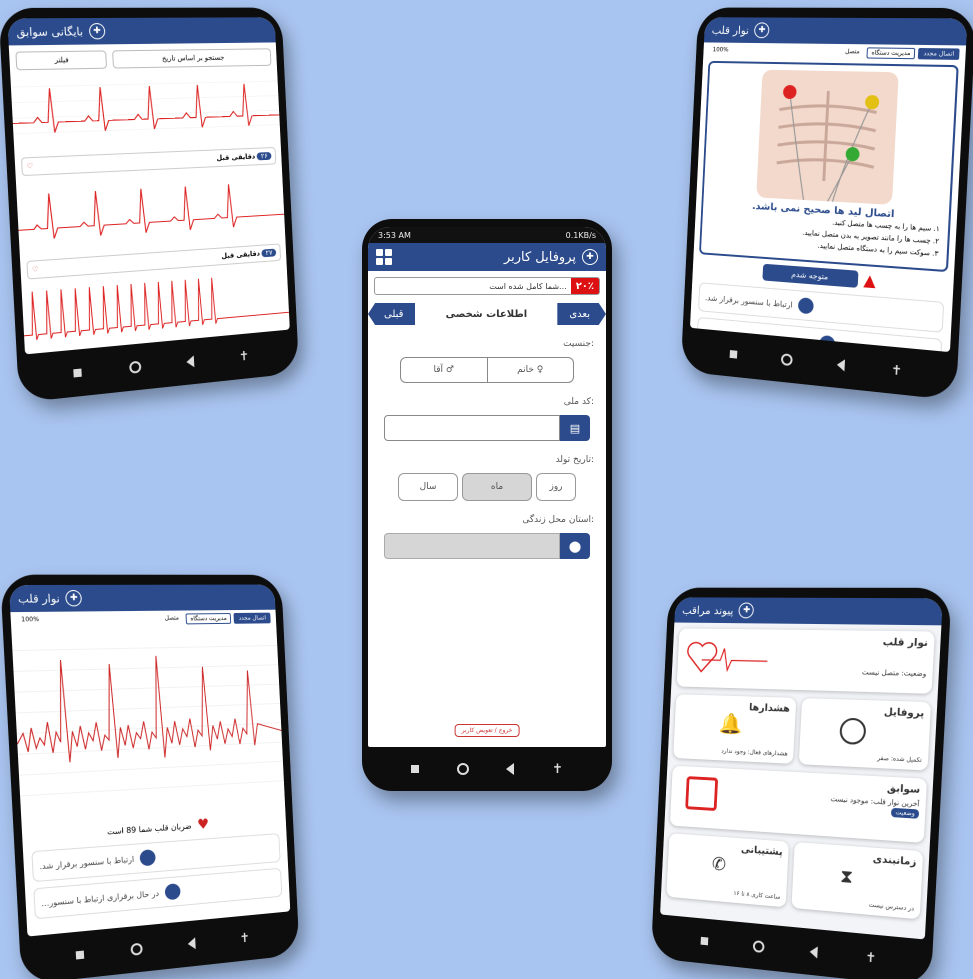  Describe the element at coordinates (798, 804) in the screenshot. I see `history-card: سوابق آخرین نوار قلب: موجود نیست وضعیت` at that location.